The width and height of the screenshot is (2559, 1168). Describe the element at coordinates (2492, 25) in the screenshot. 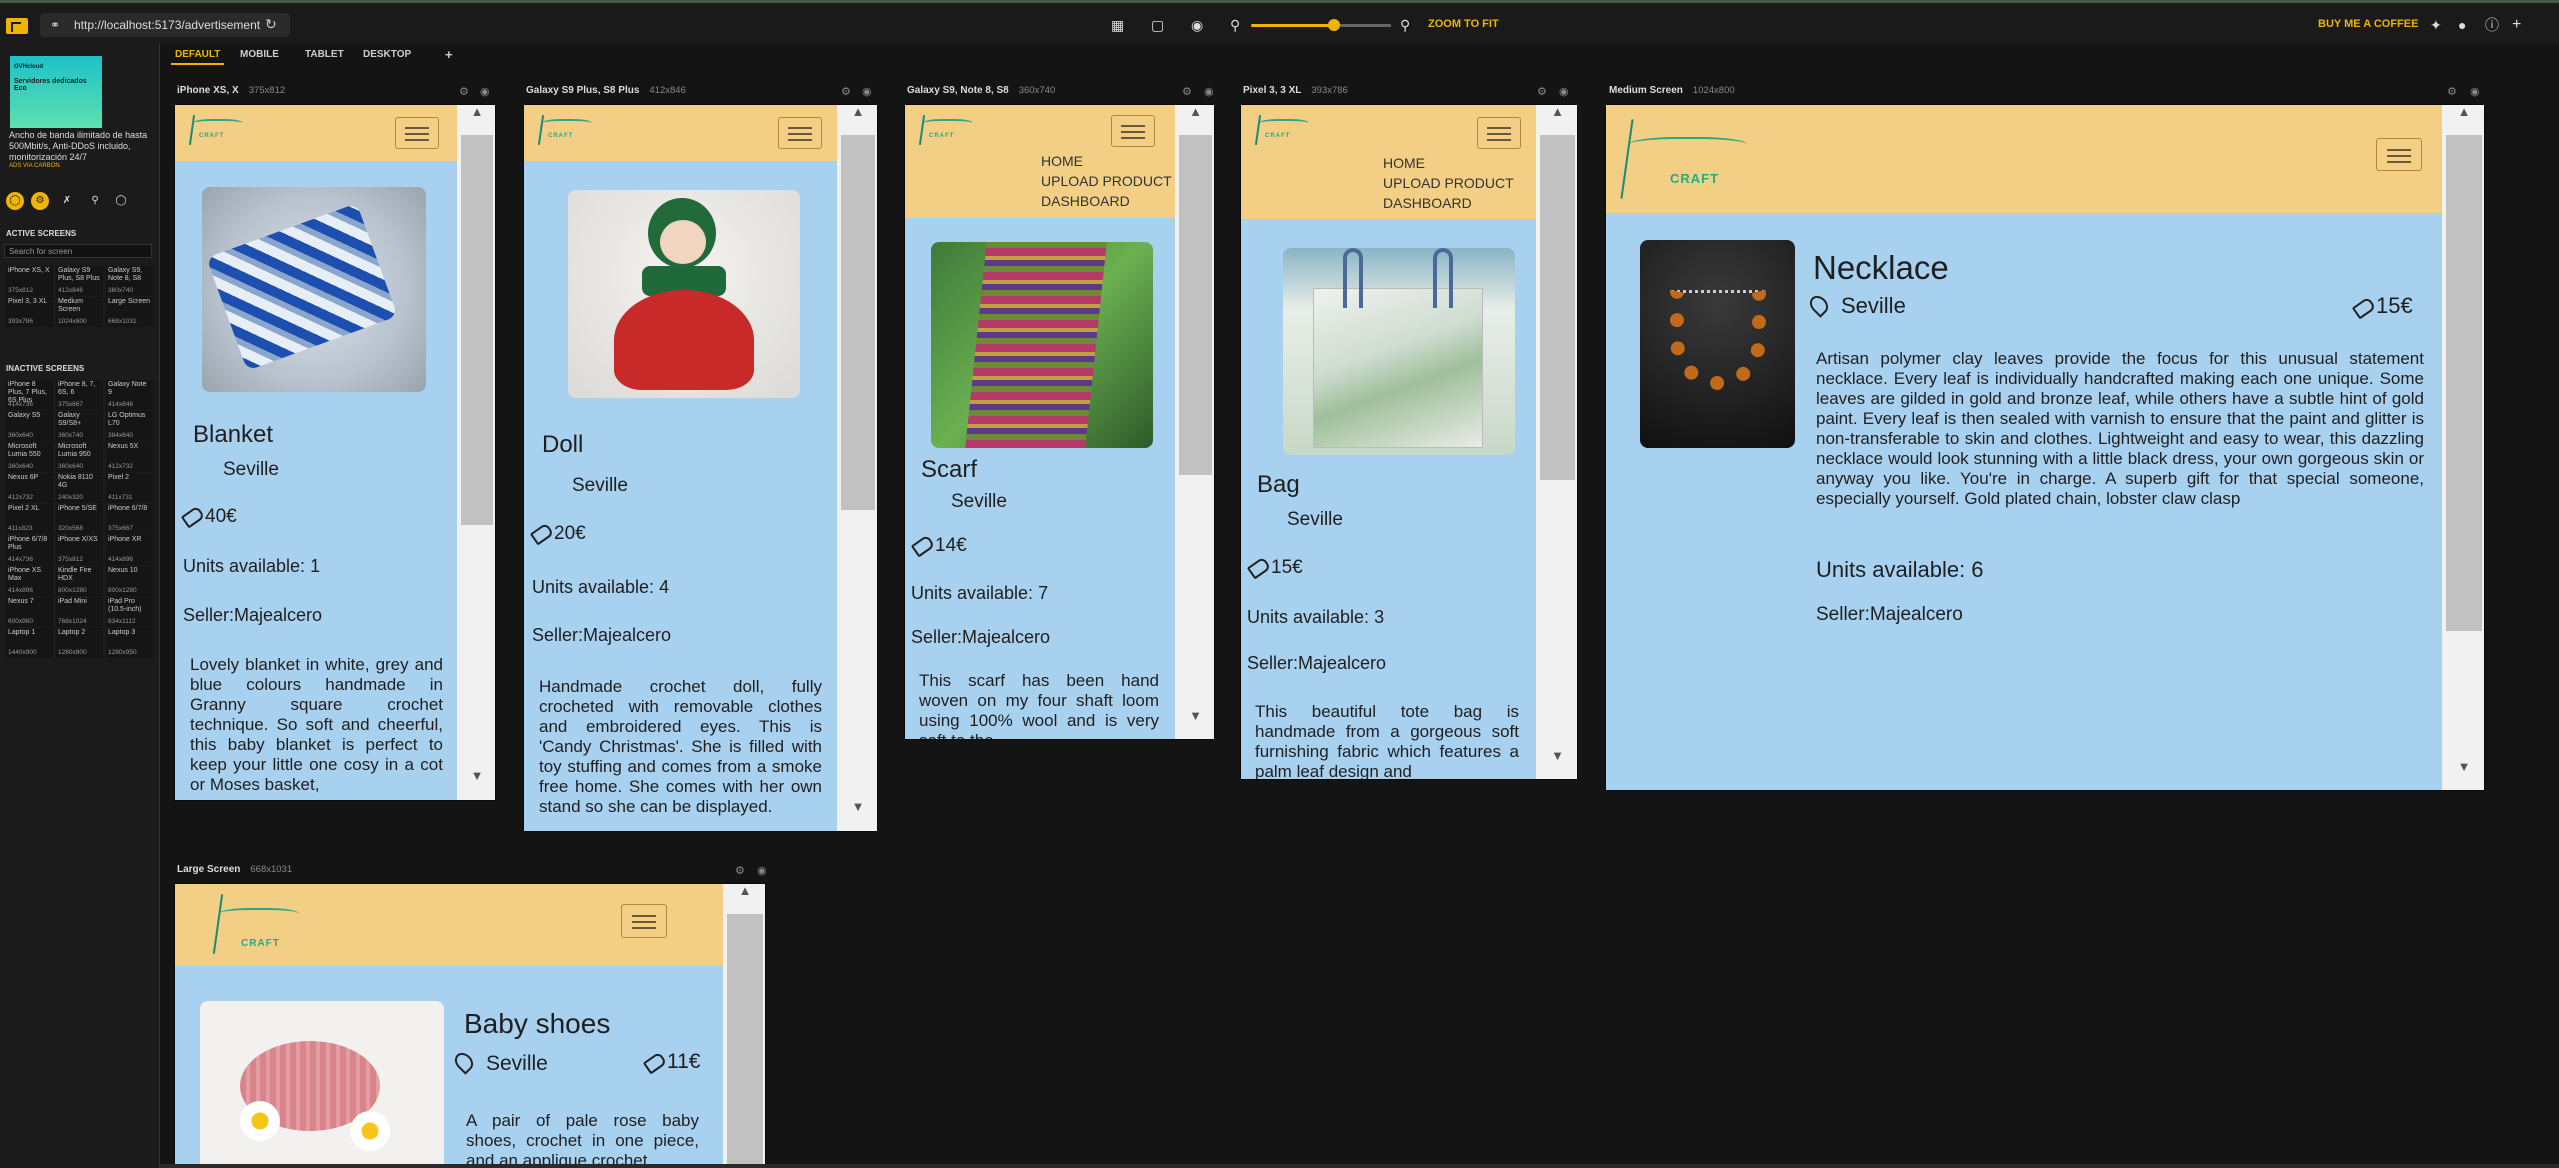

I see `help-icon: ⓘ` at that location.